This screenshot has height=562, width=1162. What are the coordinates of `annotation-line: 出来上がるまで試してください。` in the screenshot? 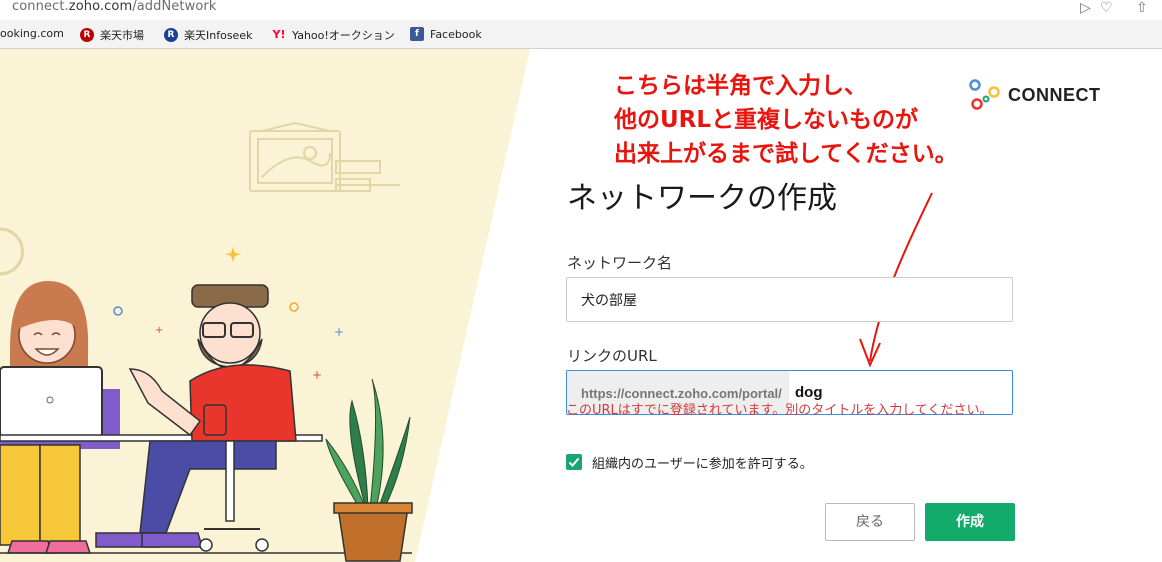 It's located at (786, 154).